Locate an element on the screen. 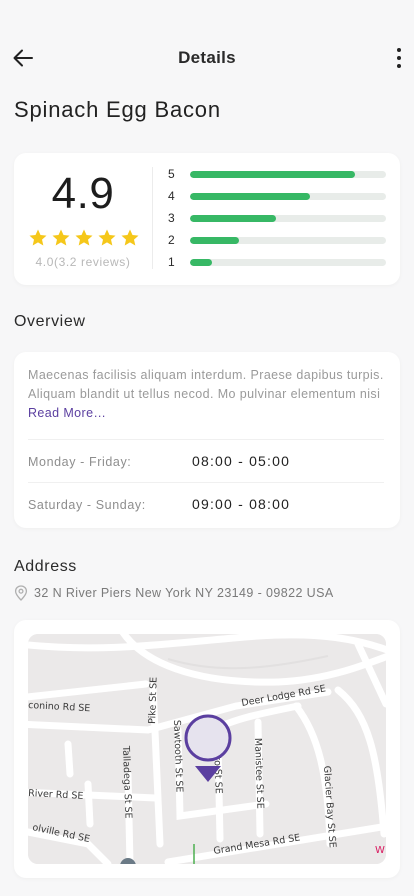 The width and height of the screenshot is (414, 896). rating-bar-row: 5 is located at coordinates (277, 178).